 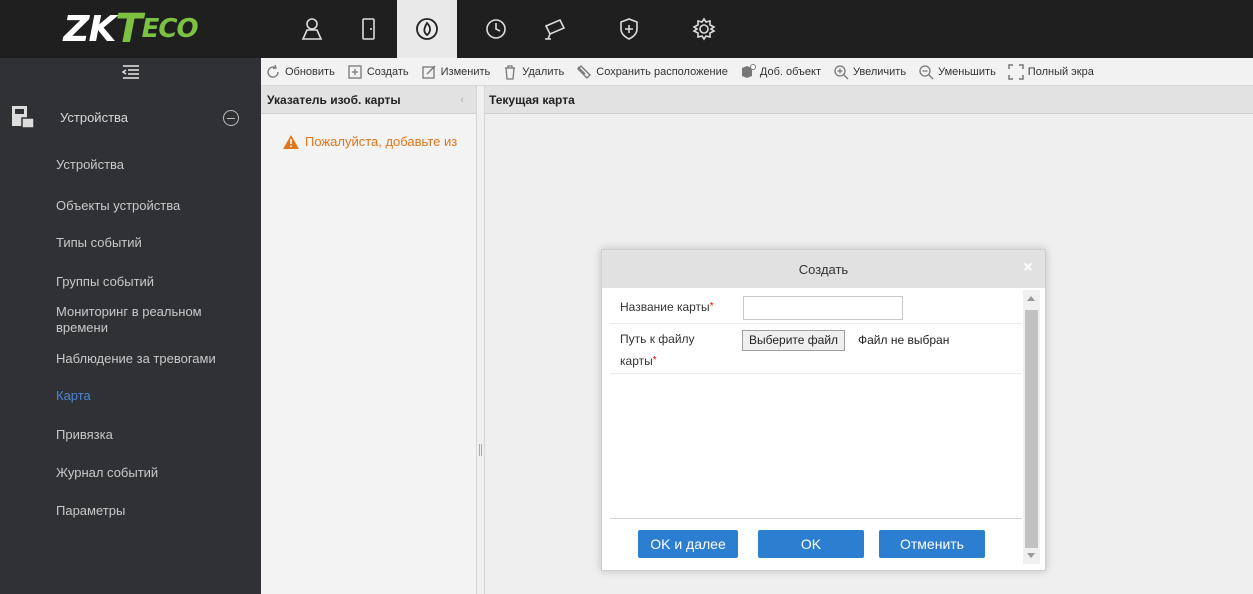 I want to click on module-access-button, so click(x=368, y=29).